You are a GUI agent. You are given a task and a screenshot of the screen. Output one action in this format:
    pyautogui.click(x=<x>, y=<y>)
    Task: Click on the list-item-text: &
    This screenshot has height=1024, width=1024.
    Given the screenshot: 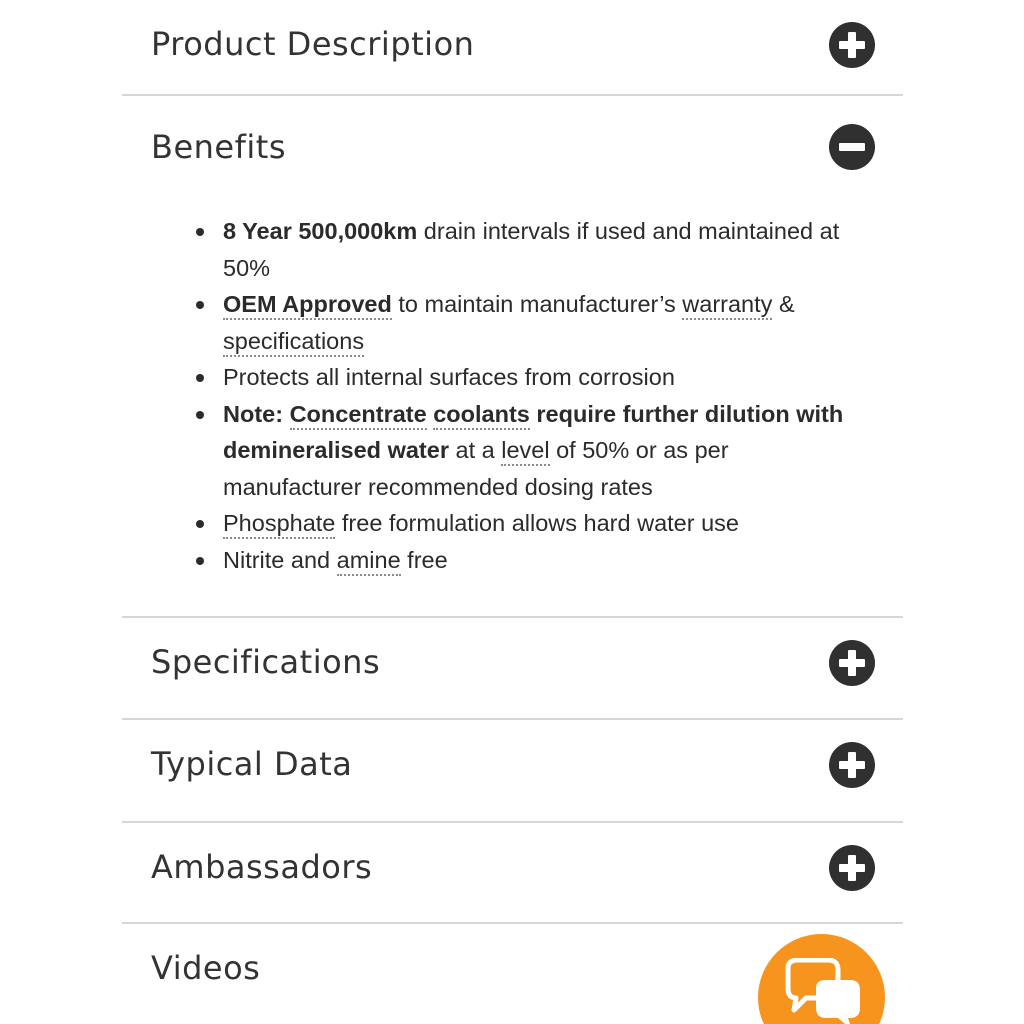 What is the action you would take?
    pyautogui.click(x=783, y=304)
    